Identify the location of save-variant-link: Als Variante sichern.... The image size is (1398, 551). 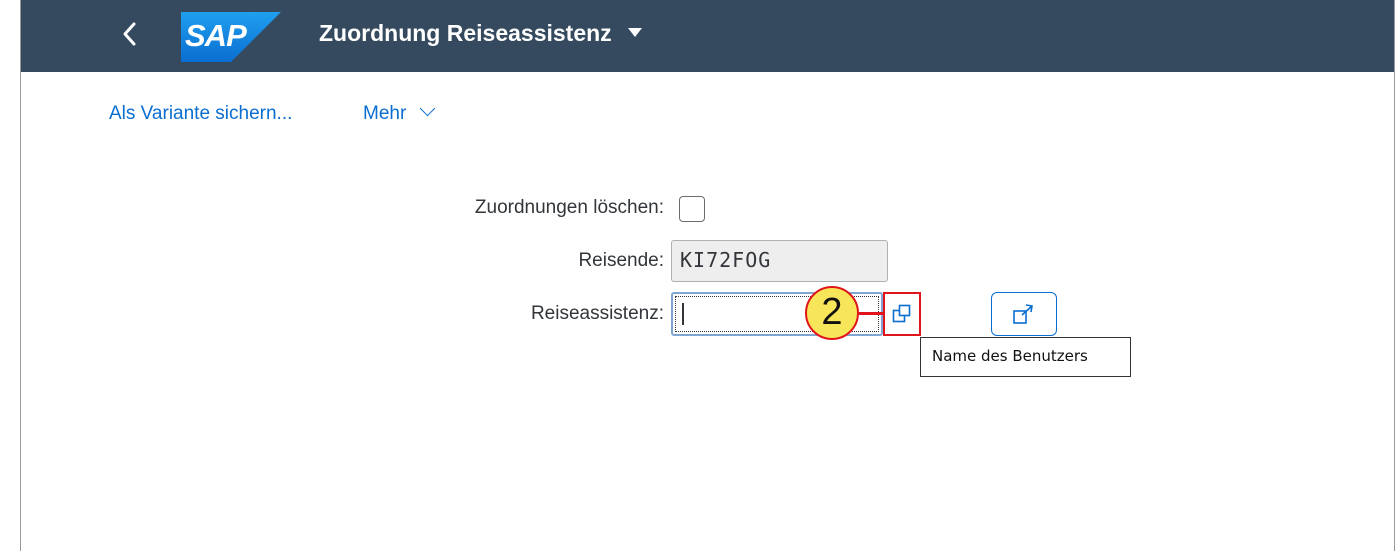
(200, 114).